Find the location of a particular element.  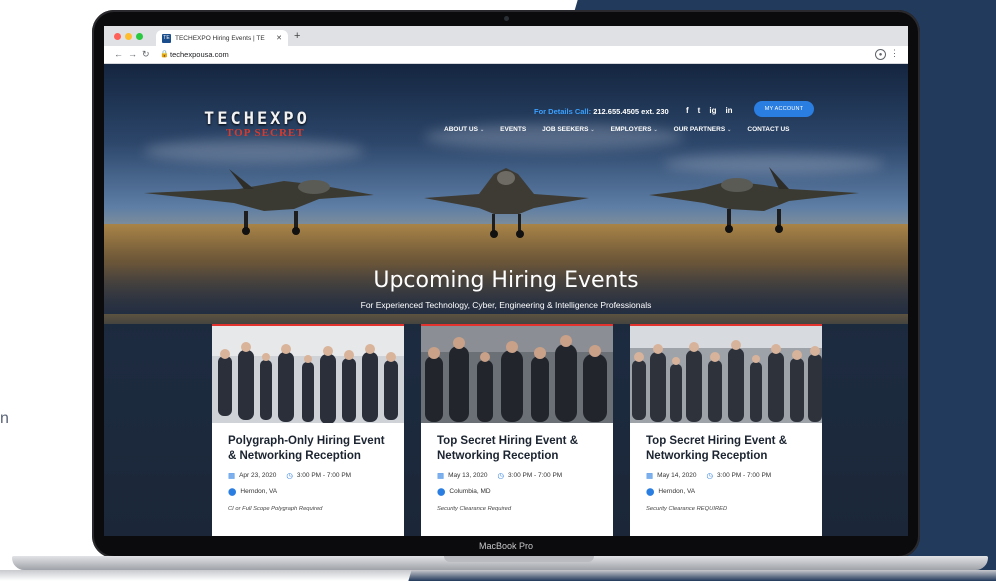

nav-label: JOB SEEKERS is located at coordinates (565, 129).